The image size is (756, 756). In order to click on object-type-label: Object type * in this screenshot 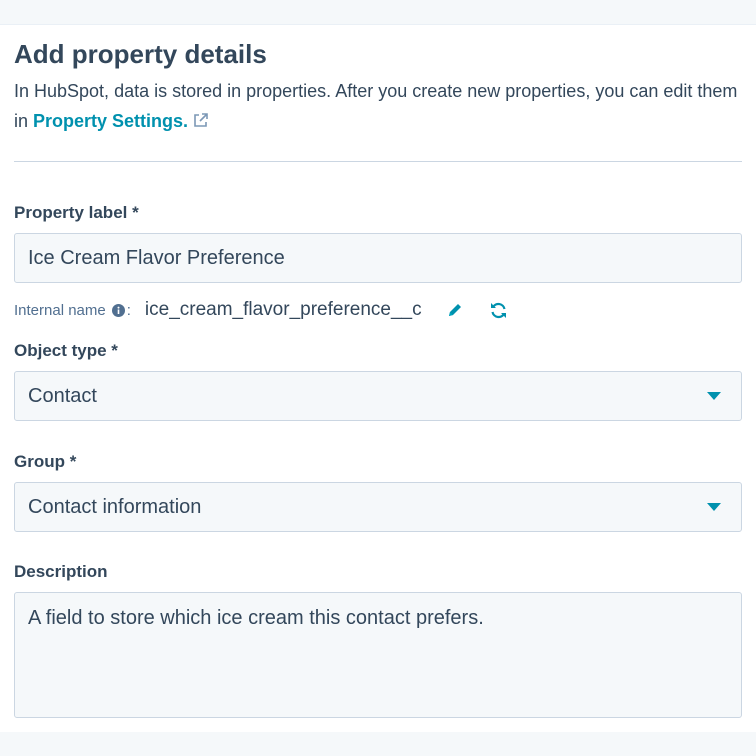, I will do `click(66, 350)`.